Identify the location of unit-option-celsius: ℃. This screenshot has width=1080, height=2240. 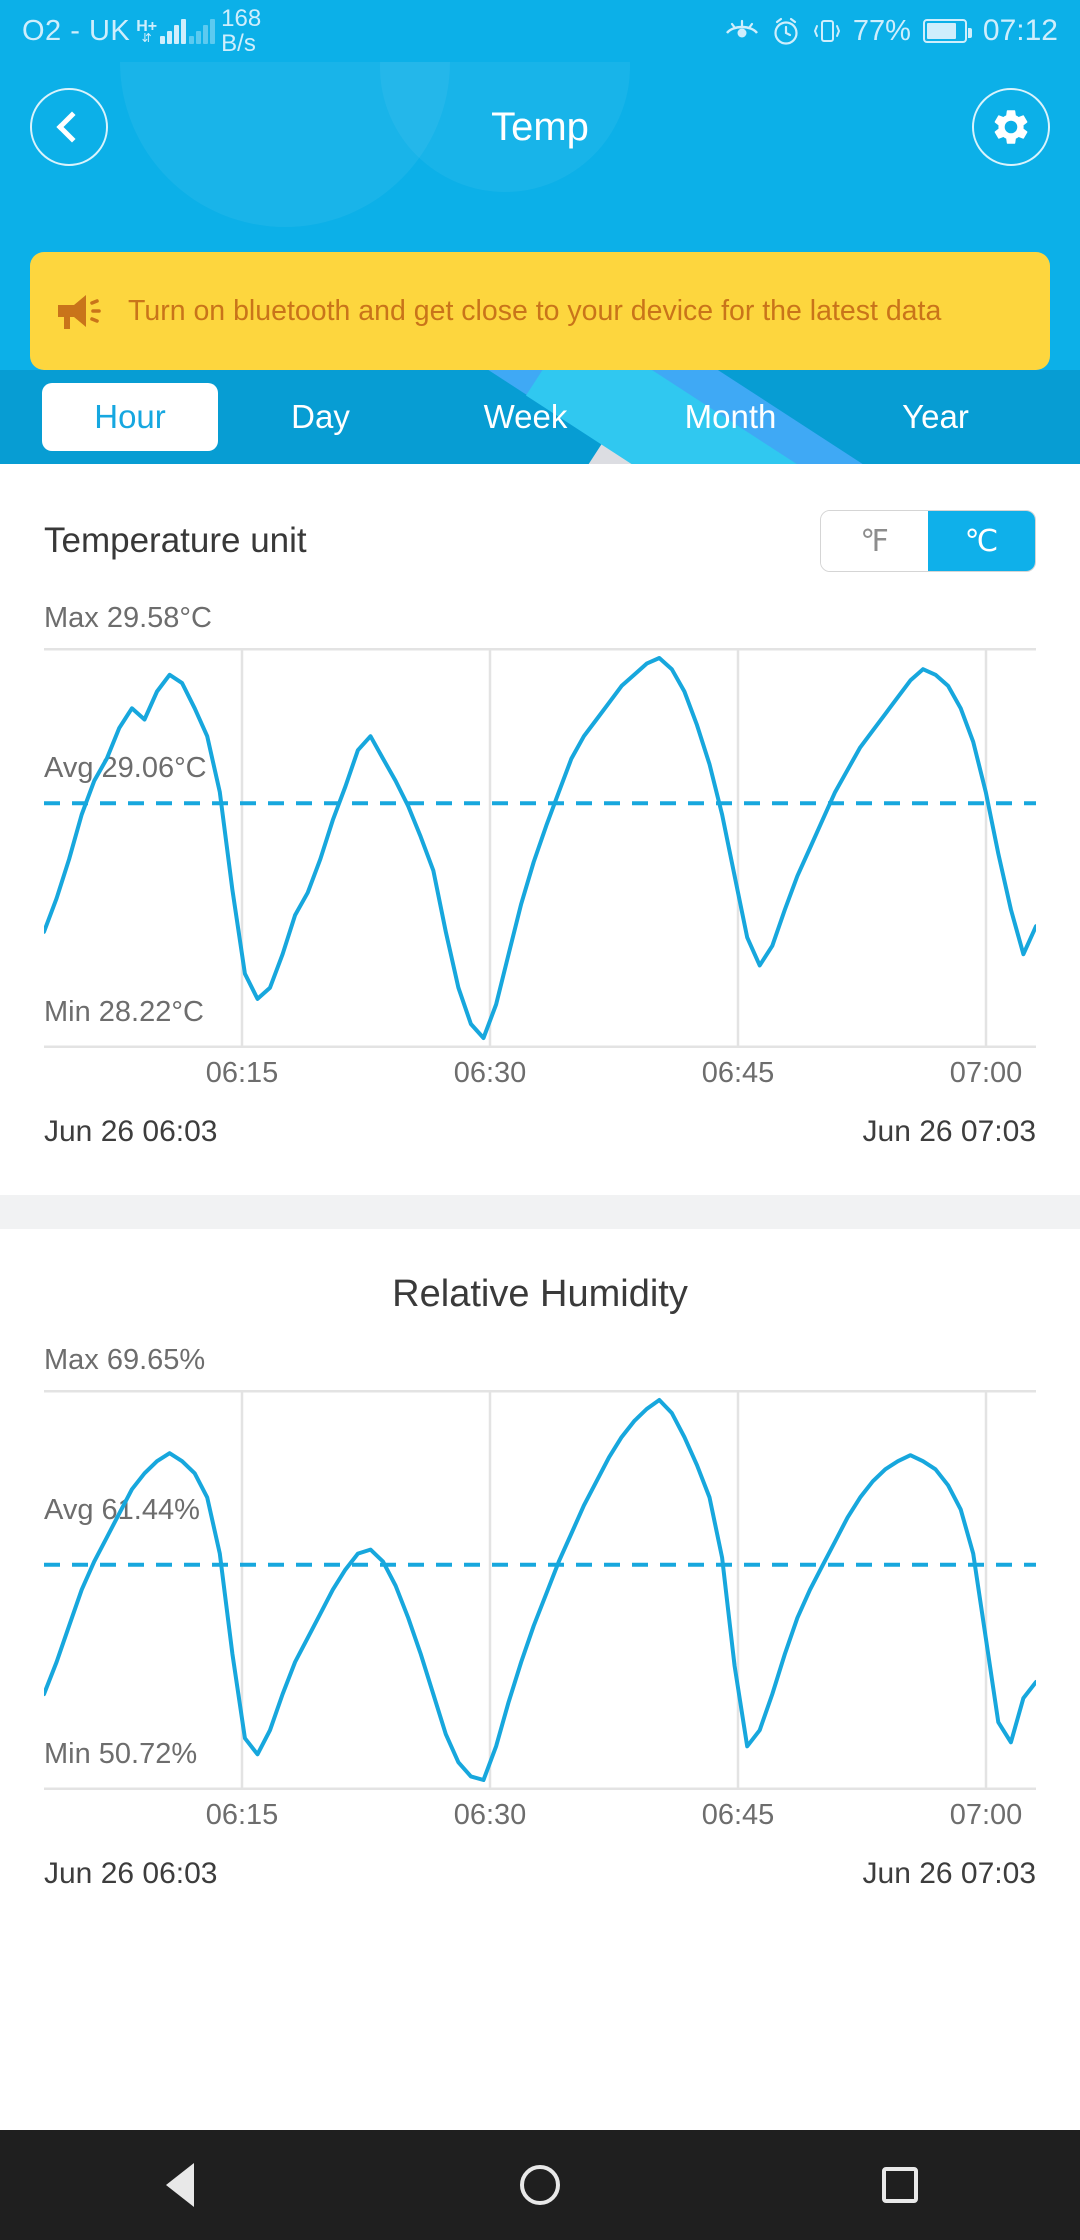
(981, 541).